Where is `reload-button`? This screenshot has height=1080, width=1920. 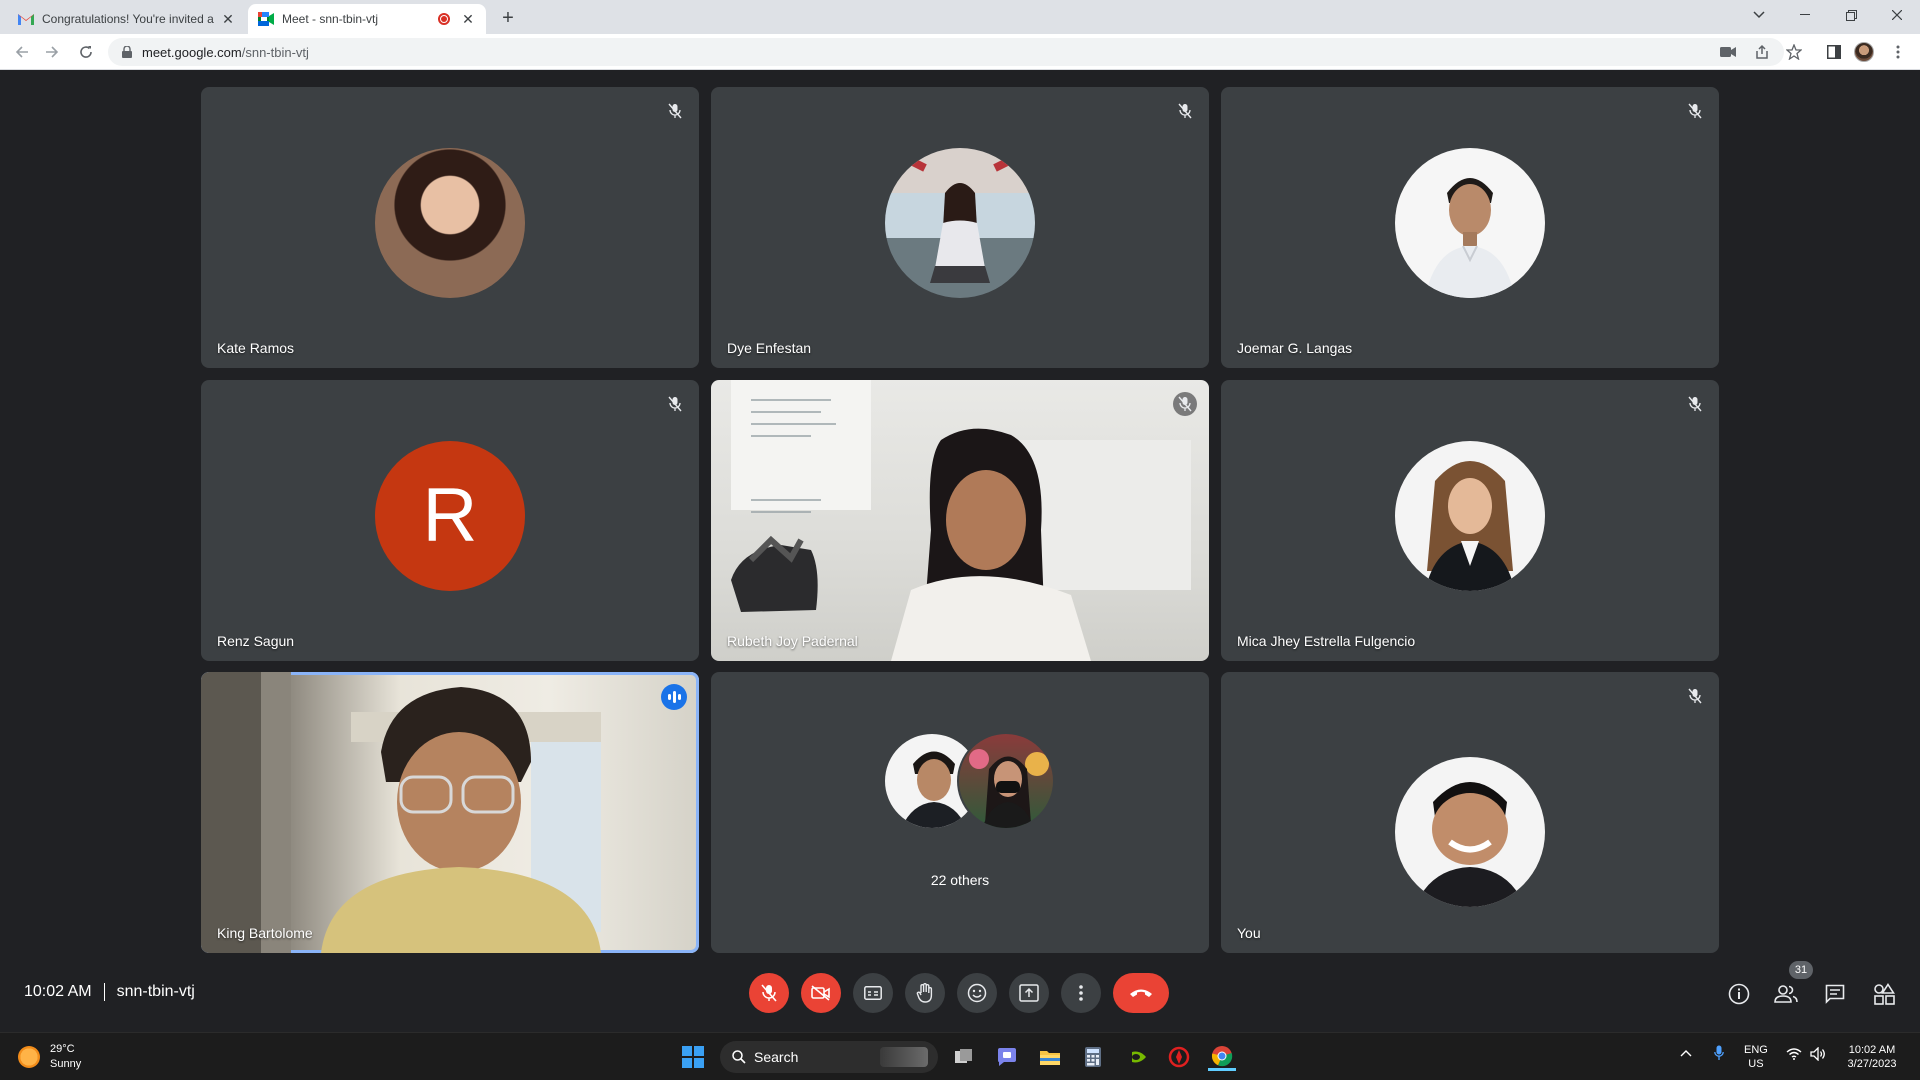 reload-button is located at coordinates (86, 52).